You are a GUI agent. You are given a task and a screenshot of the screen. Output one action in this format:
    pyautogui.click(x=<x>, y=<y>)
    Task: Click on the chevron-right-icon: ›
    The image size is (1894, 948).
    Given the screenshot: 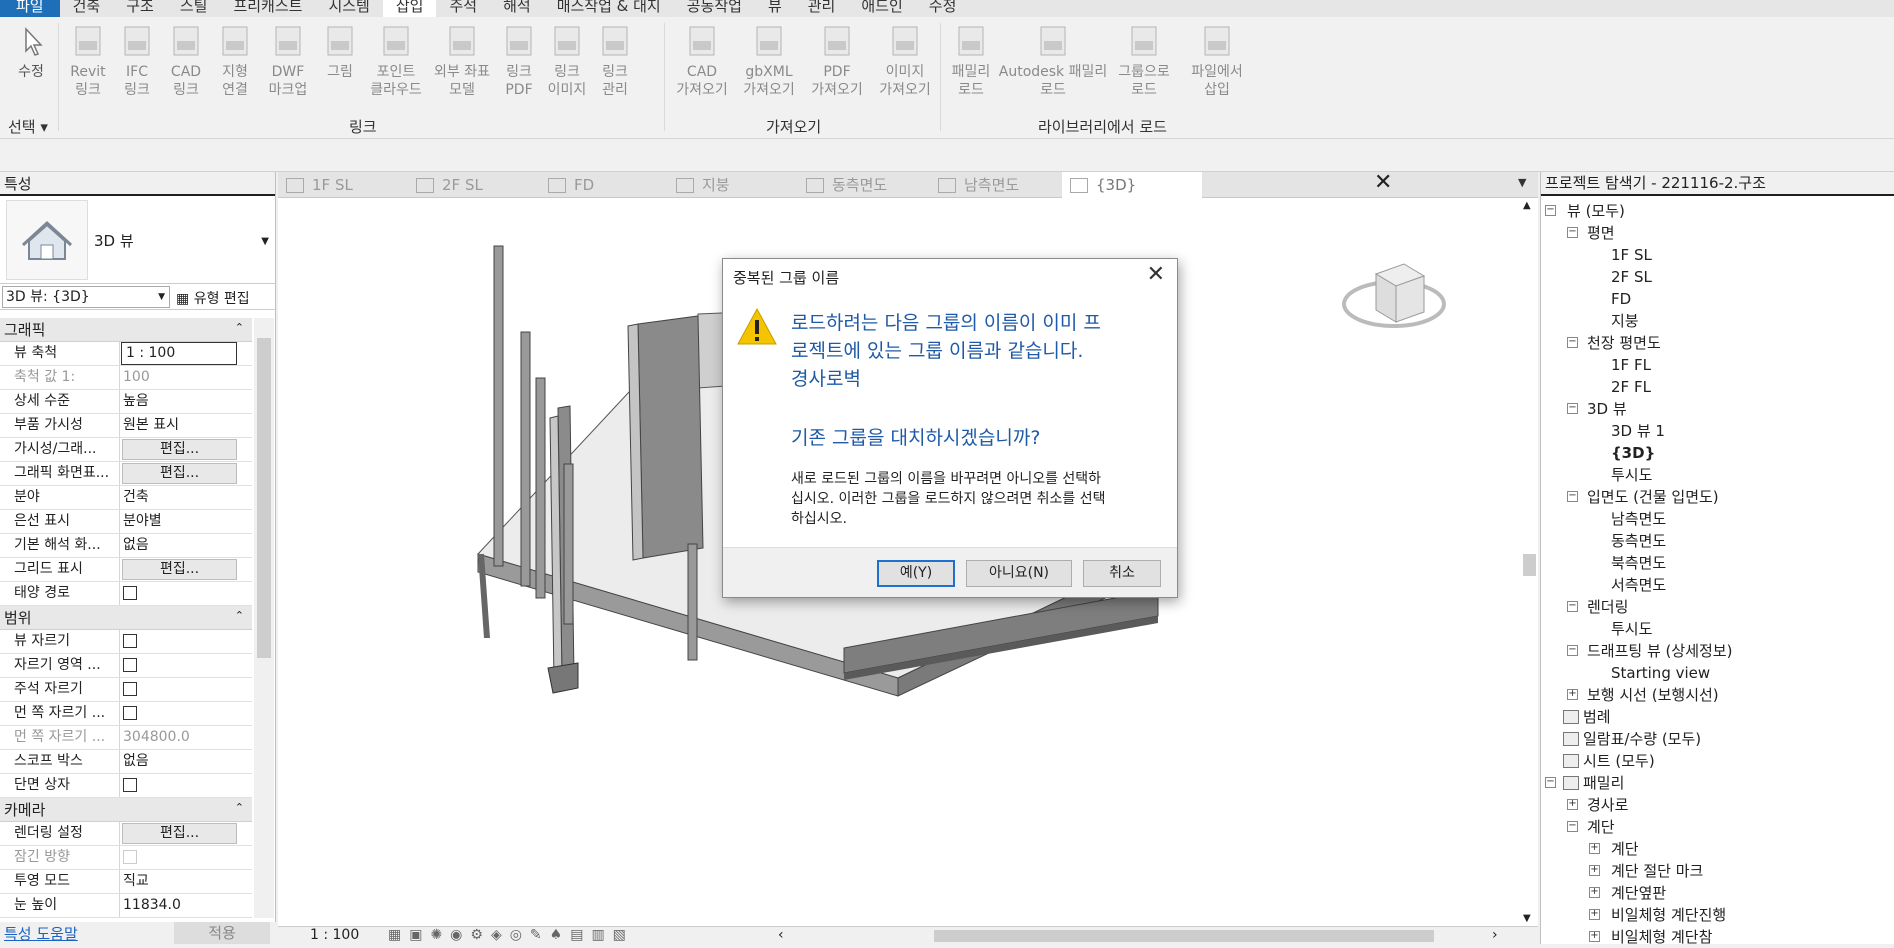 What is the action you would take?
    pyautogui.click(x=1495, y=935)
    